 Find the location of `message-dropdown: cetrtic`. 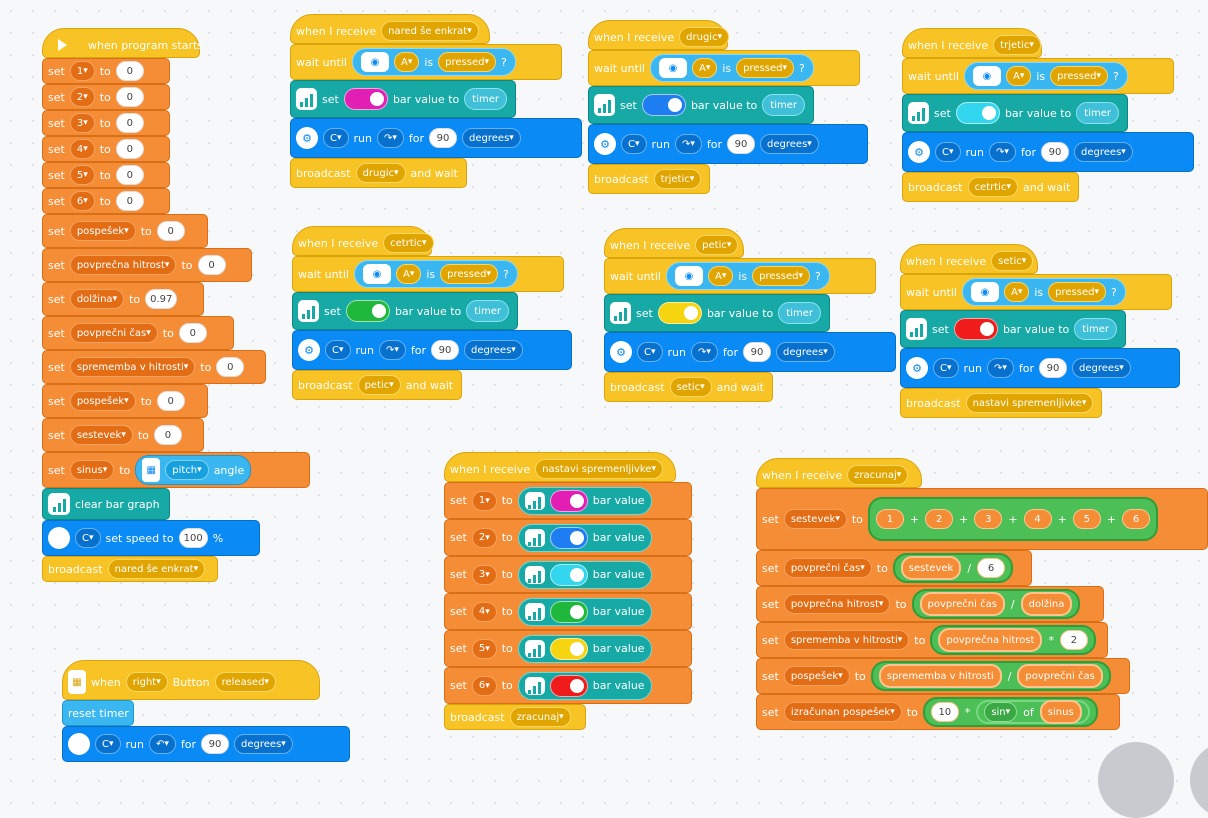

message-dropdown: cetrtic is located at coordinates (992, 187).